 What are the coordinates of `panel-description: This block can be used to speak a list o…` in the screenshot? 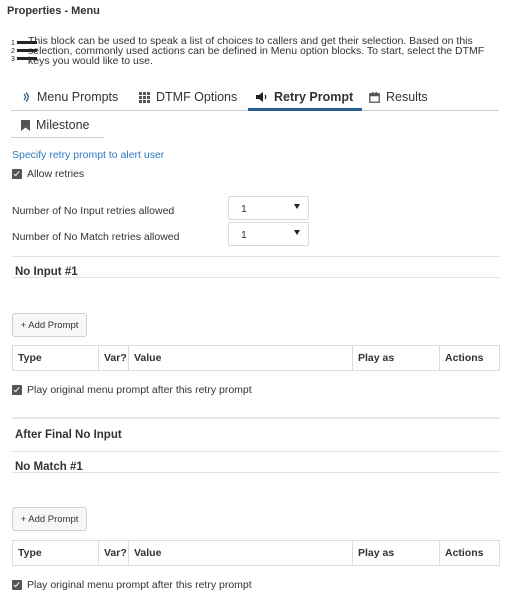 It's located at (256, 51).